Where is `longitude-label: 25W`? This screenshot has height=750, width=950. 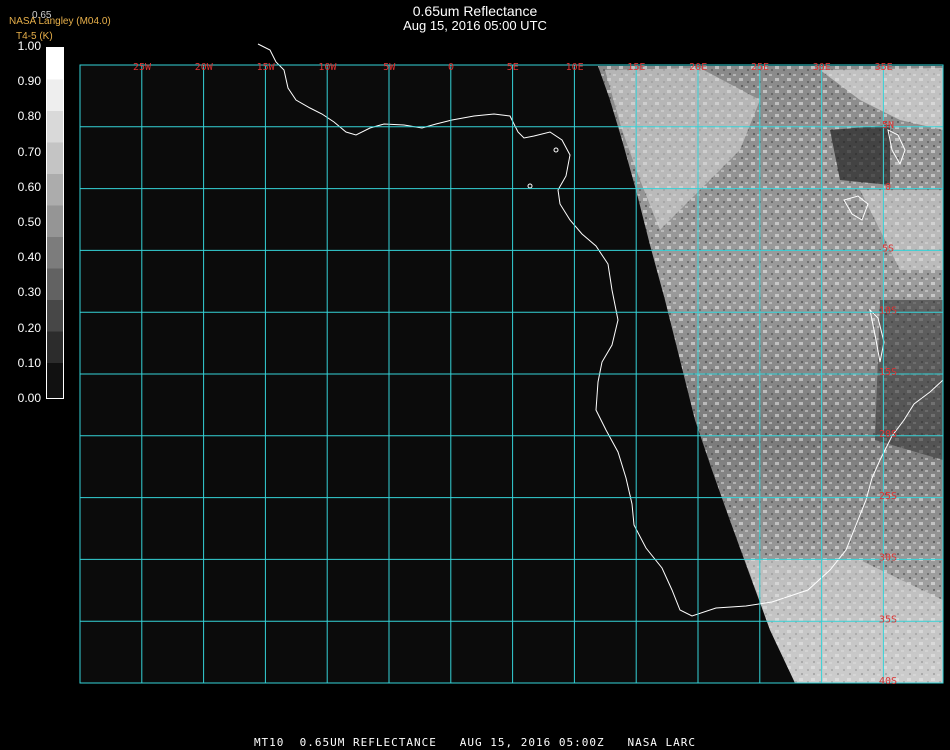 longitude-label: 25W is located at coordinates (142, 67).